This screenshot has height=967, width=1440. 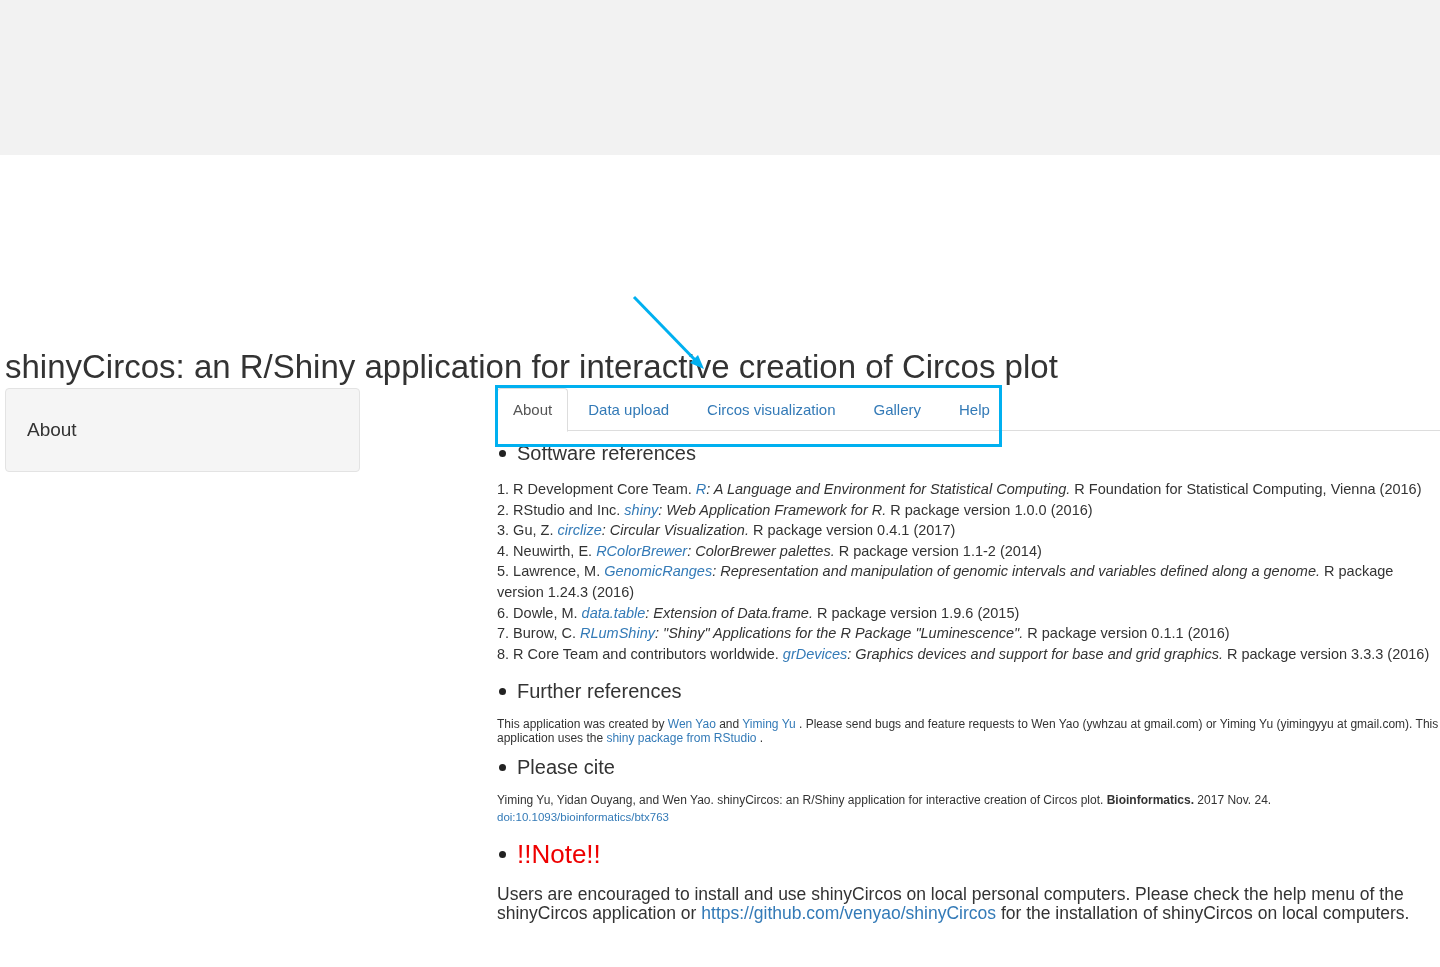 I want to click on sidebar-label: About, so click(x=52, y=429).